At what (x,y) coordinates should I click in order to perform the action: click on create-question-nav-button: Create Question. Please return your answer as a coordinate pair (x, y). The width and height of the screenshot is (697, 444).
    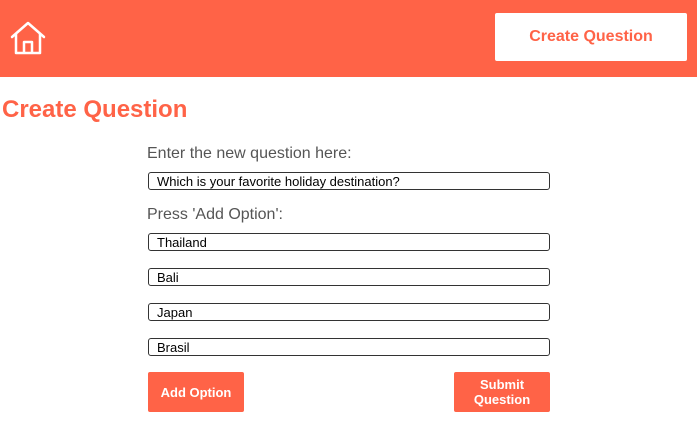
    Looking at the image, I should click on (591, 37).